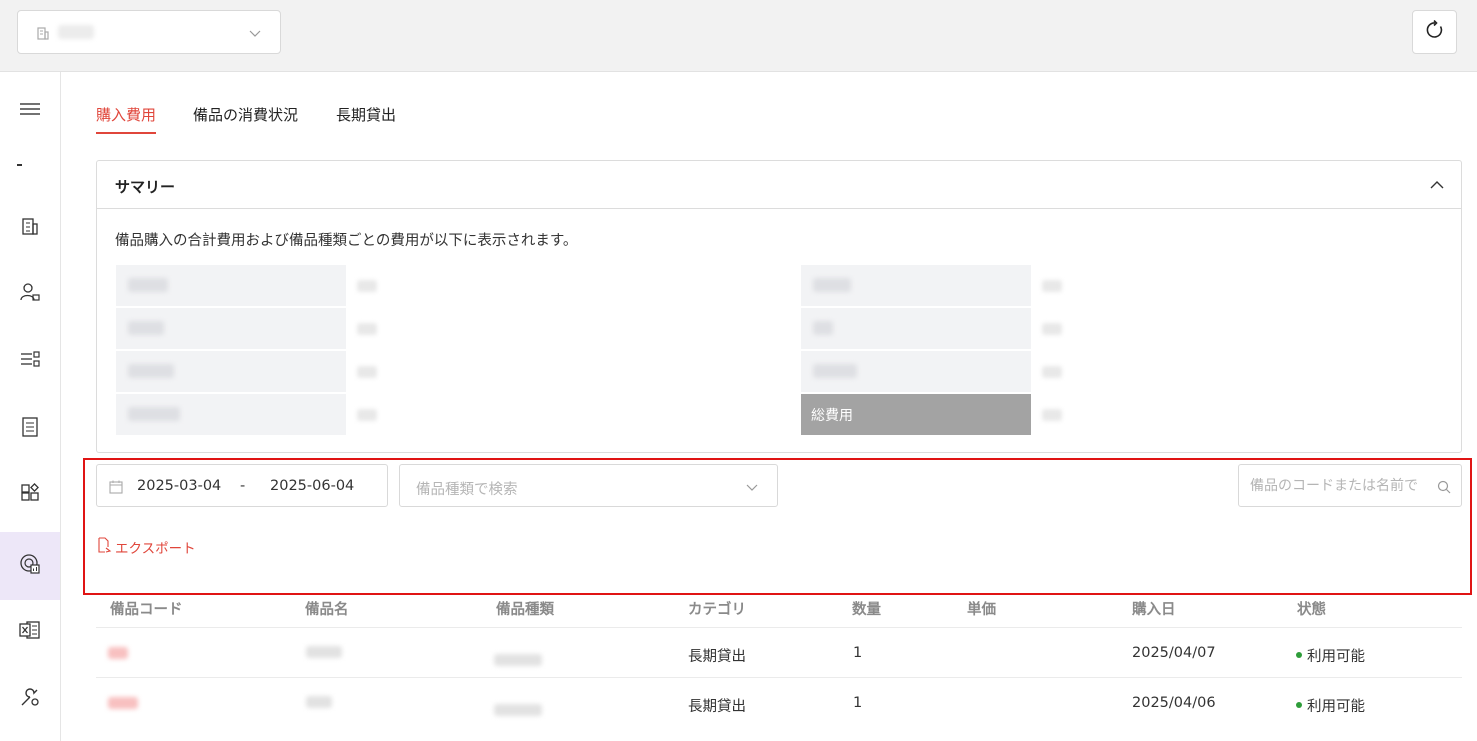 This screenshot has height=741, width=1477. I want to click on excel-icon, so click(30, 632).